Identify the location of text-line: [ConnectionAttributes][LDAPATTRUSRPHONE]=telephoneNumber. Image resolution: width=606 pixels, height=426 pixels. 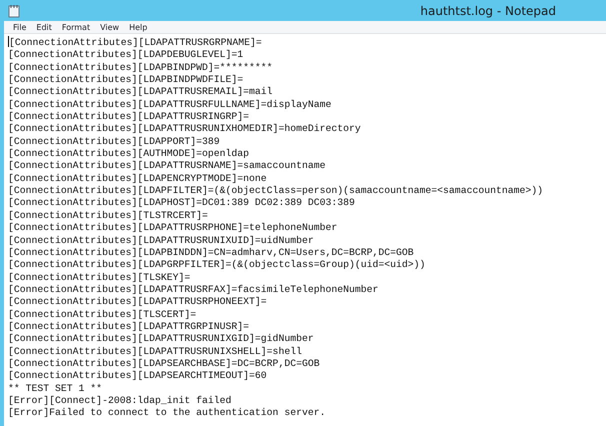
(173, 228).